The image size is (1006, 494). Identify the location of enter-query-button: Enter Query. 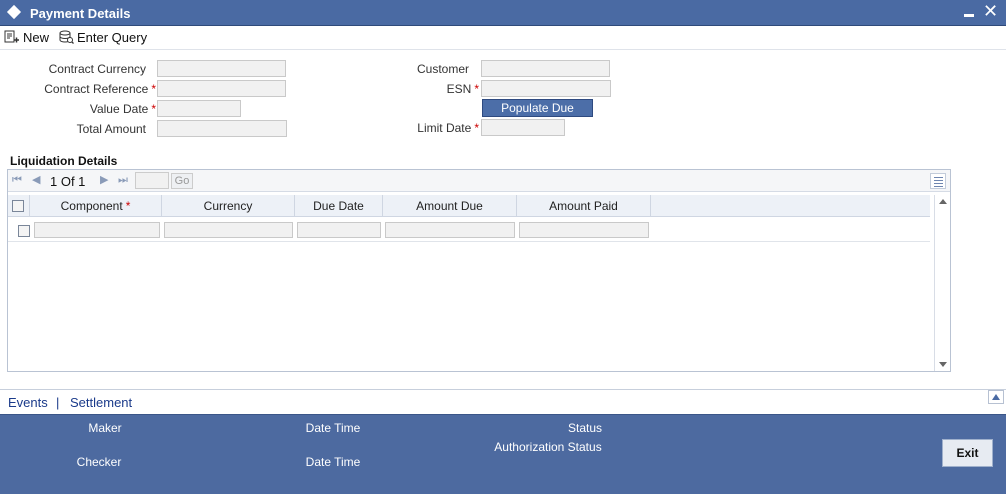
(102, 37).